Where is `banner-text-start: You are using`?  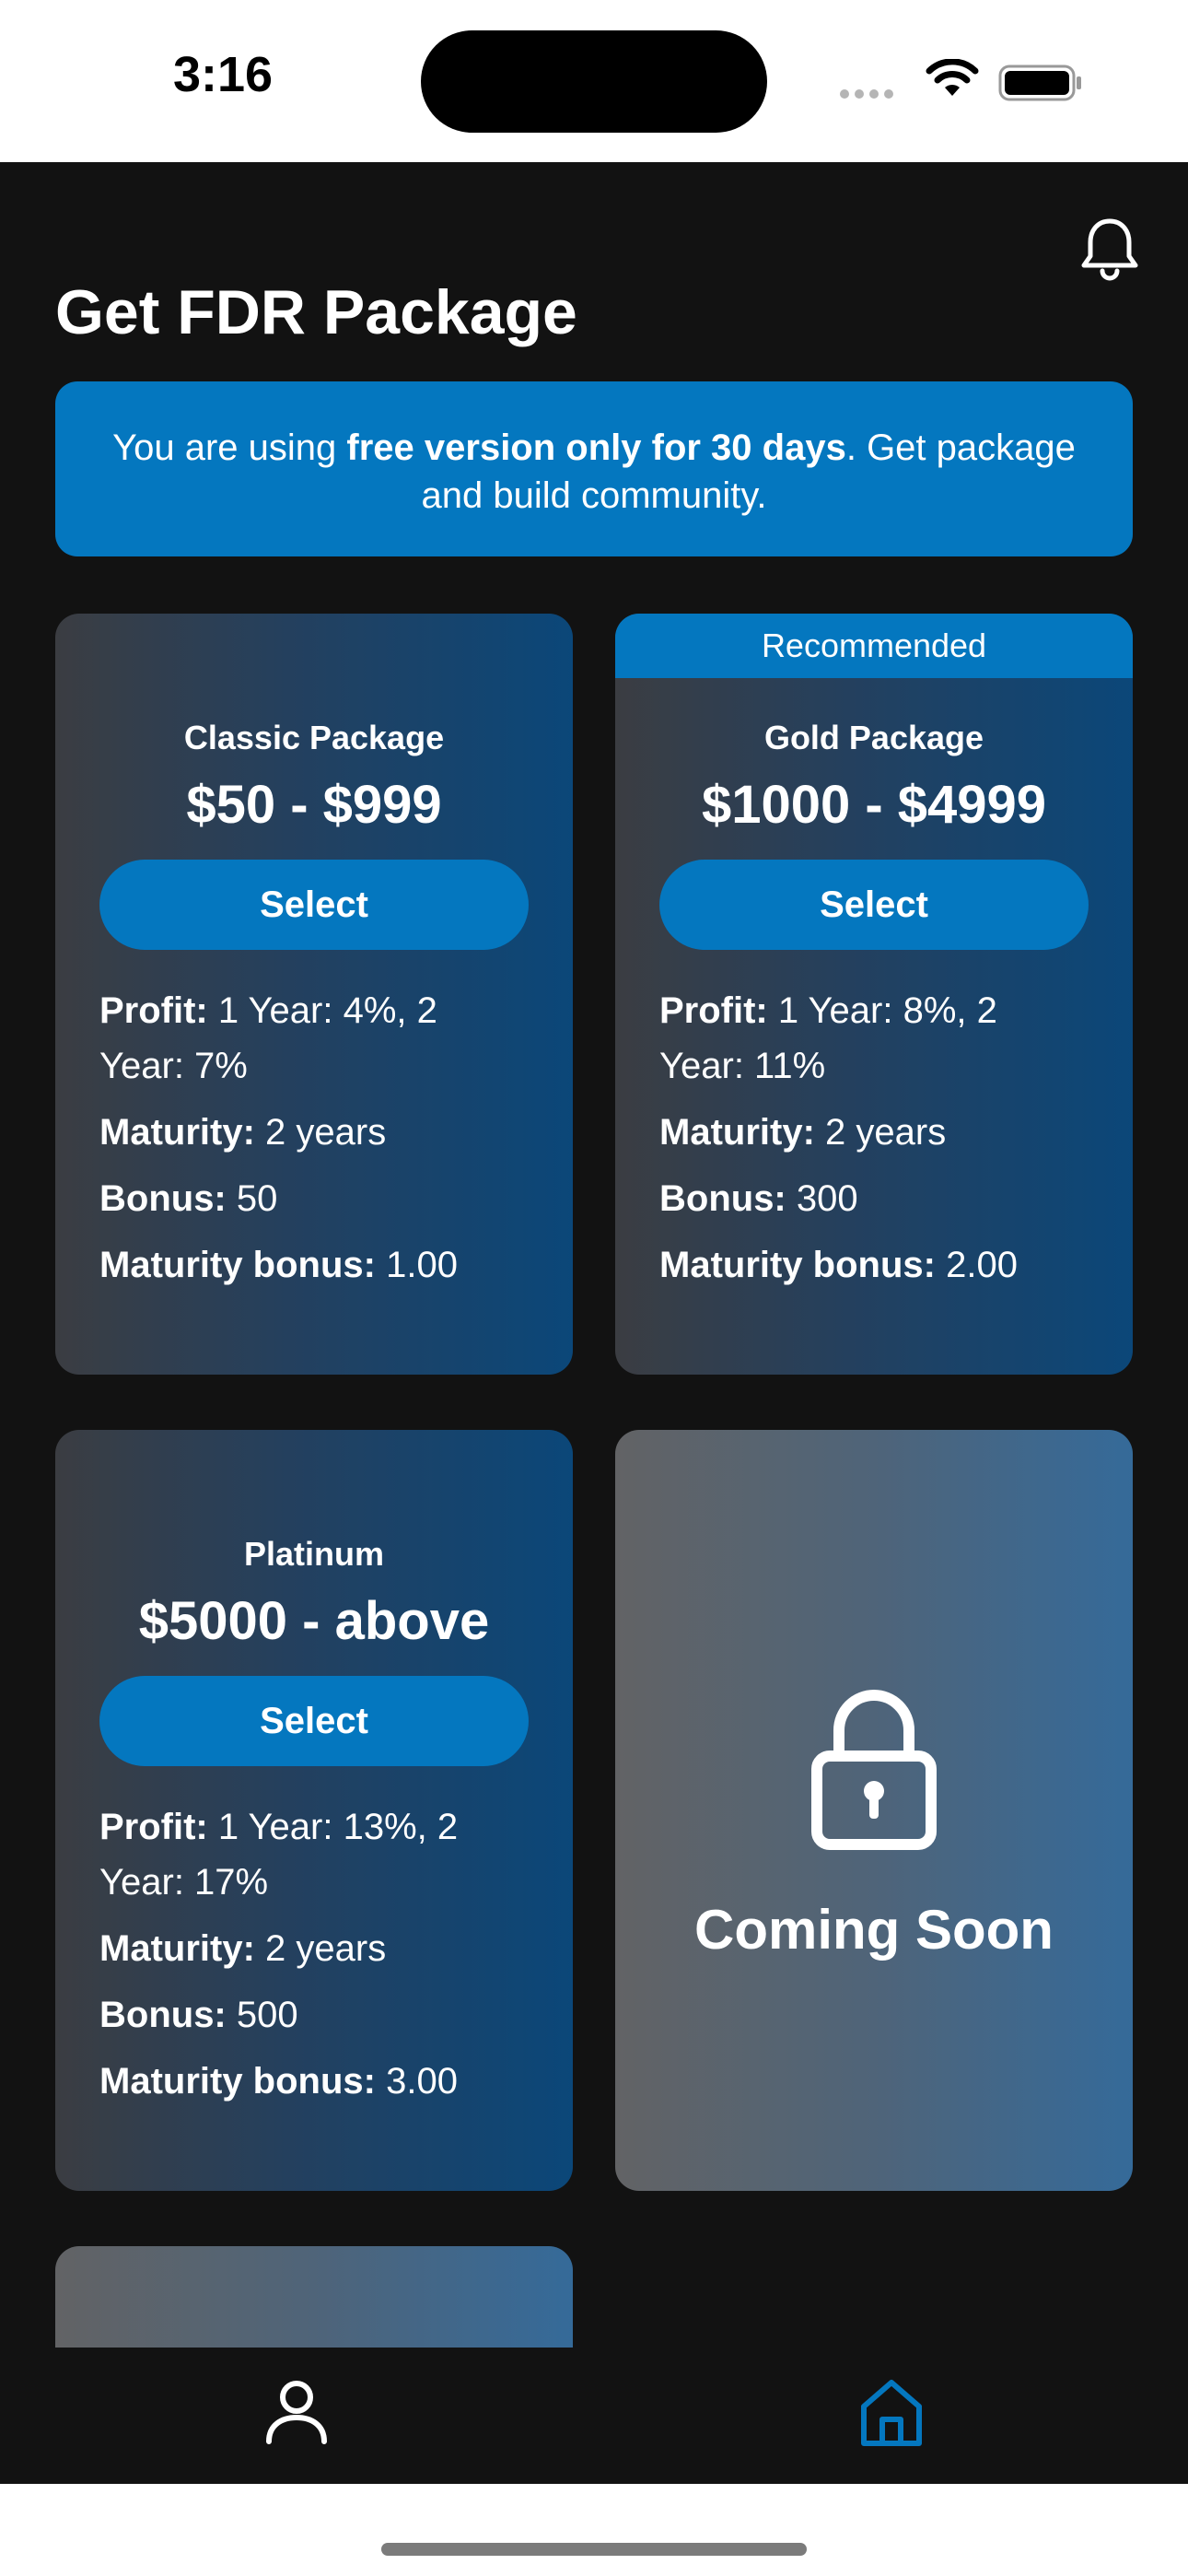 banner-text-start: You are using is located at coordinates (230, 448).